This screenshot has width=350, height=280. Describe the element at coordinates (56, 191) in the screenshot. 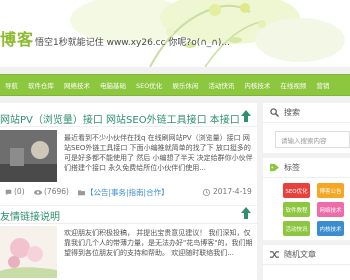

I see `view-count: (7696)` at that location.